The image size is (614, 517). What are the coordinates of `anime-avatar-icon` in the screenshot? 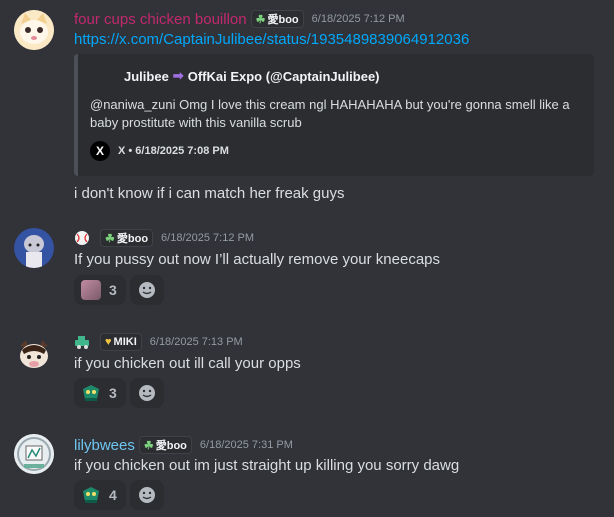 It's located at (34, 248).